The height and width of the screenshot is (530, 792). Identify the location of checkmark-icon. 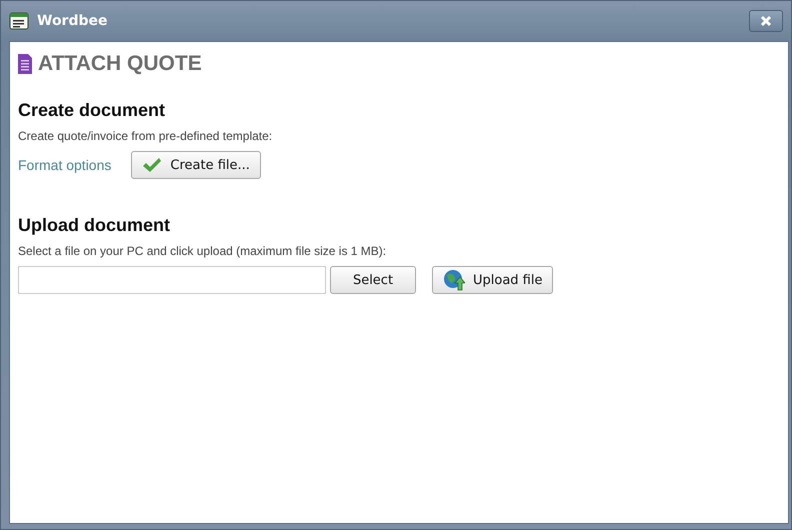
(152, 165).